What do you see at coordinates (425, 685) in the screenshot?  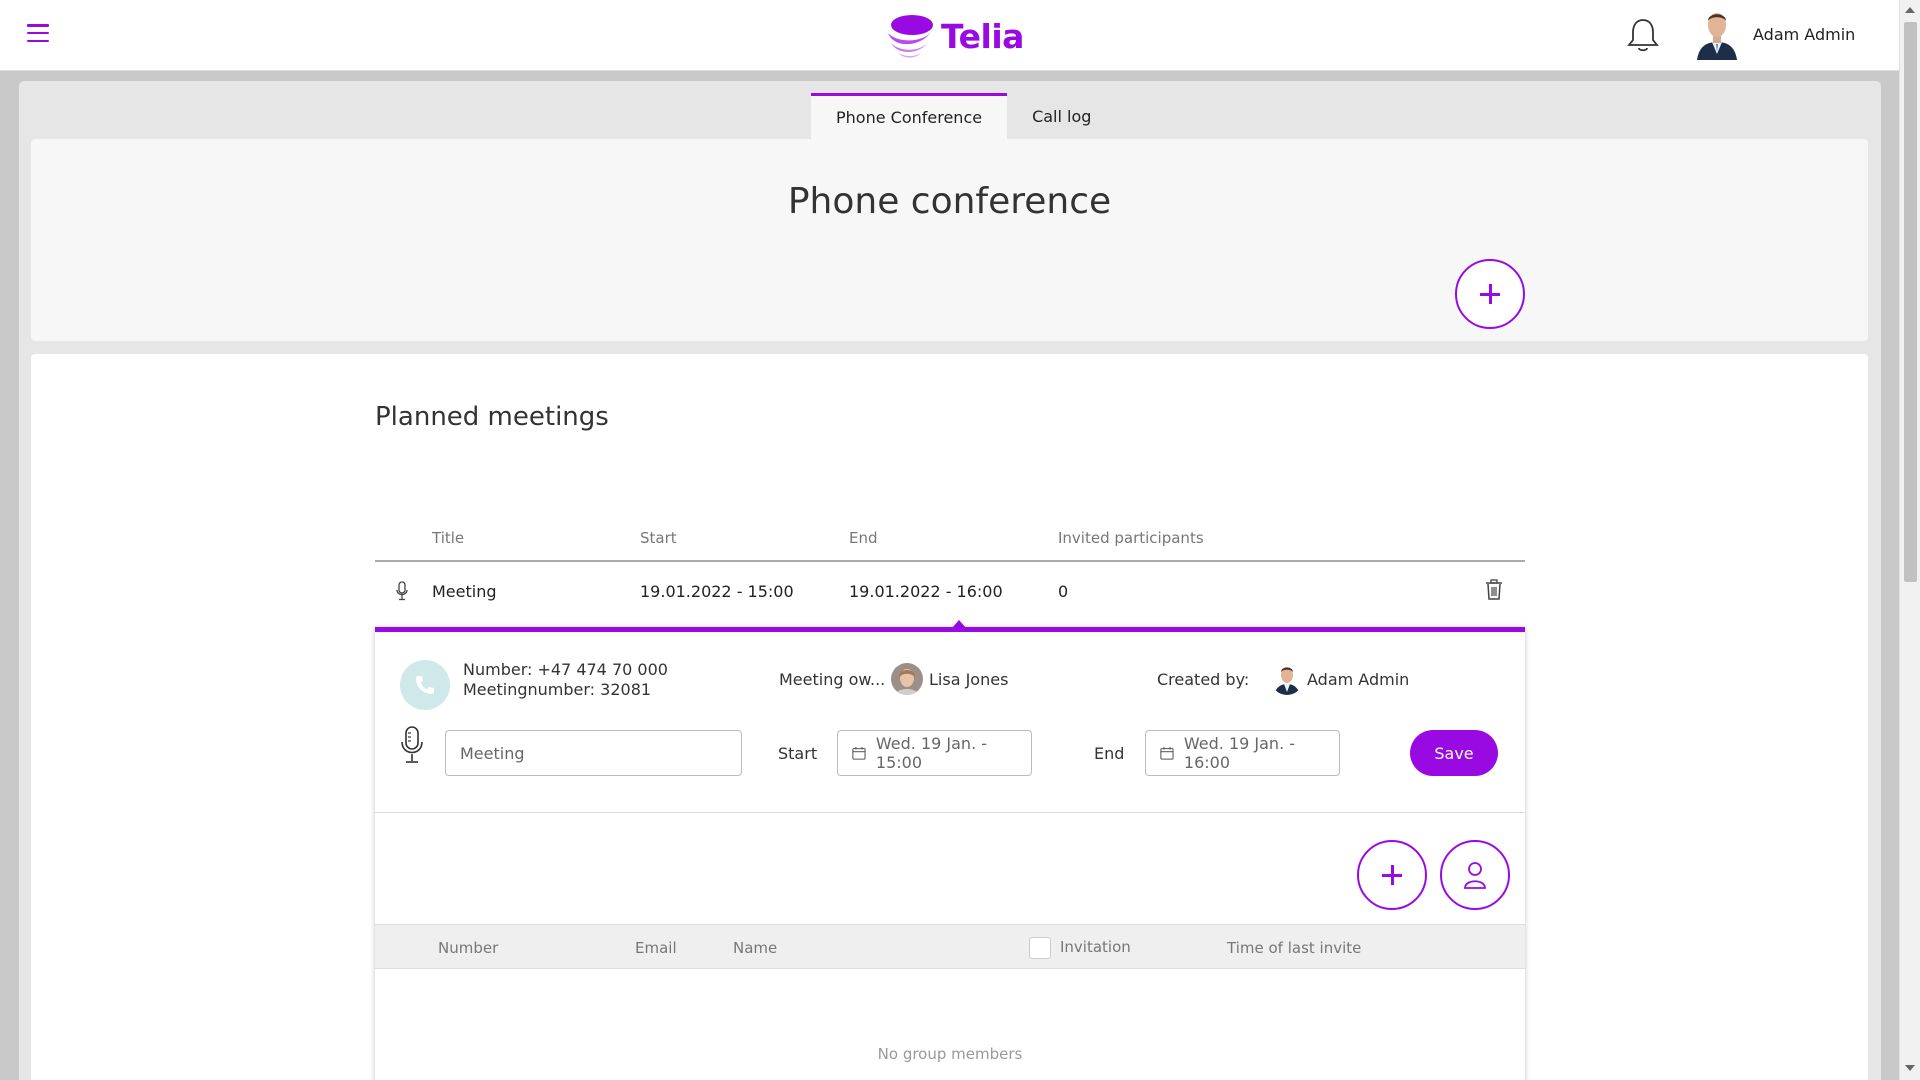 I see `phone-icon` at bounding box center [425, 685].